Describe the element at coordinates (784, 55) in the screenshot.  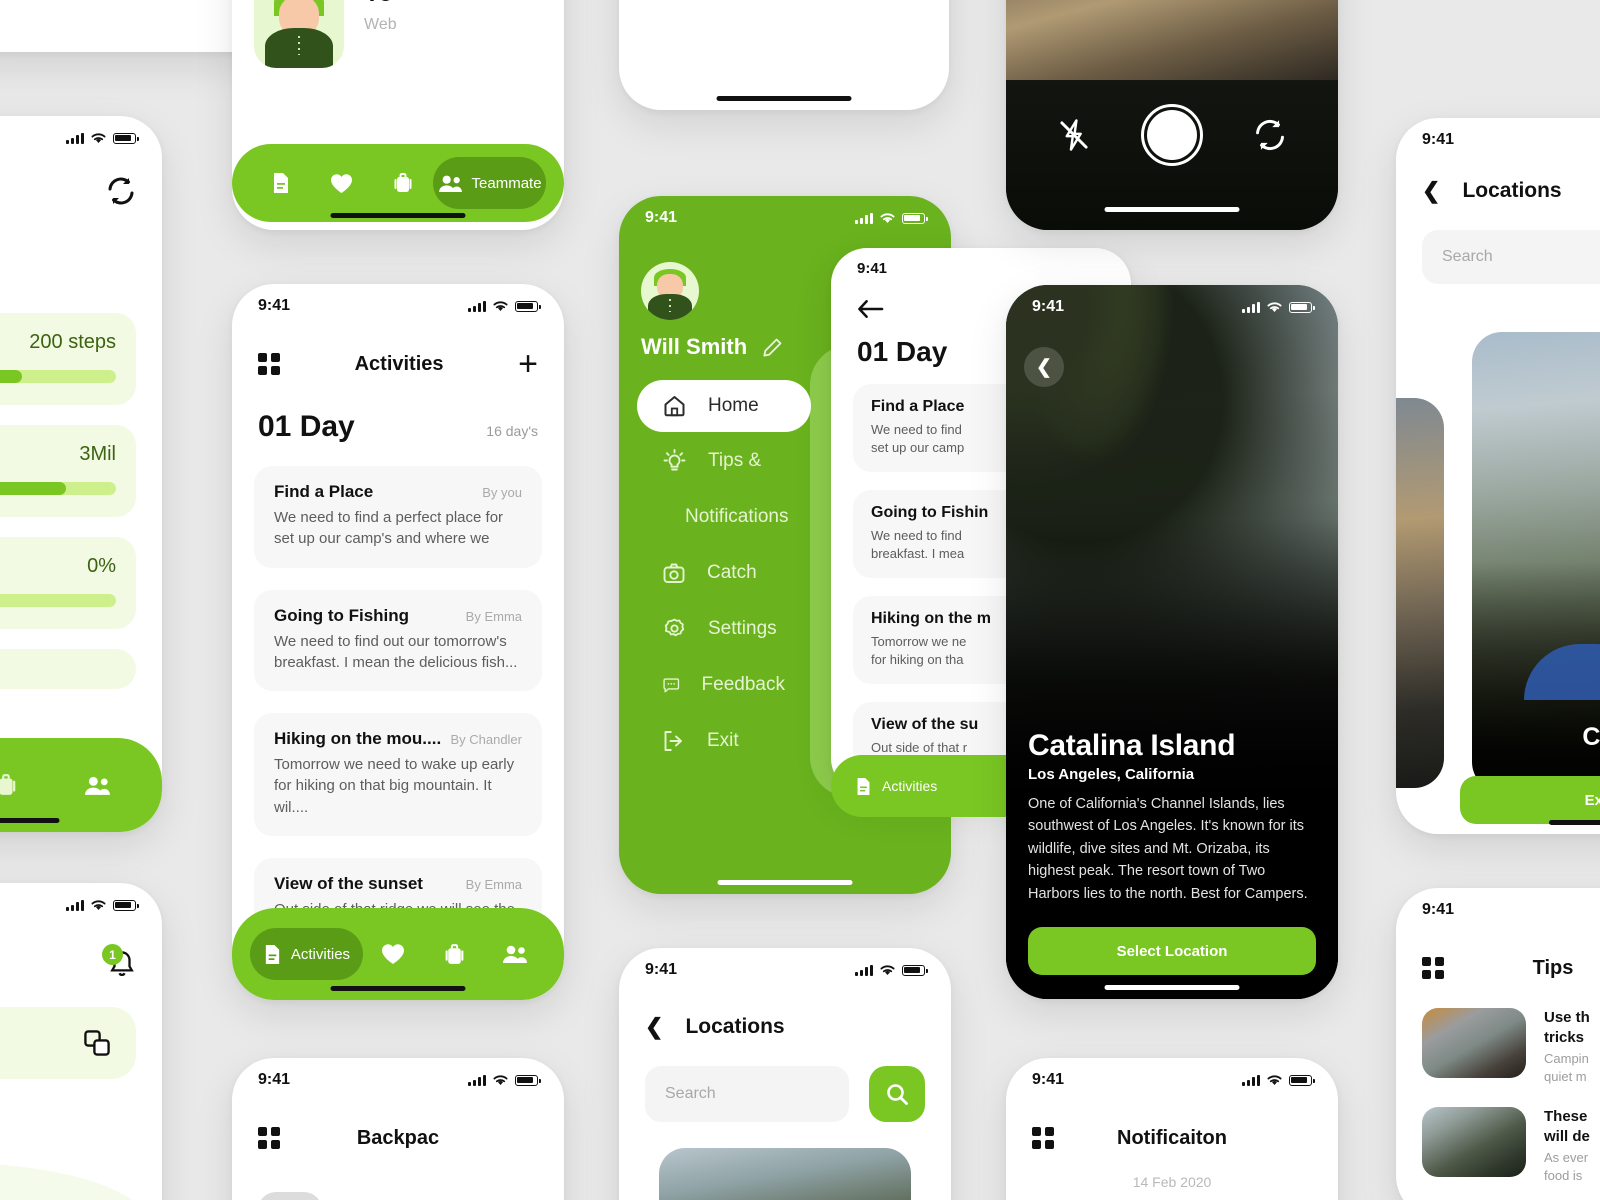
I see `blank-card-screen` at that location.